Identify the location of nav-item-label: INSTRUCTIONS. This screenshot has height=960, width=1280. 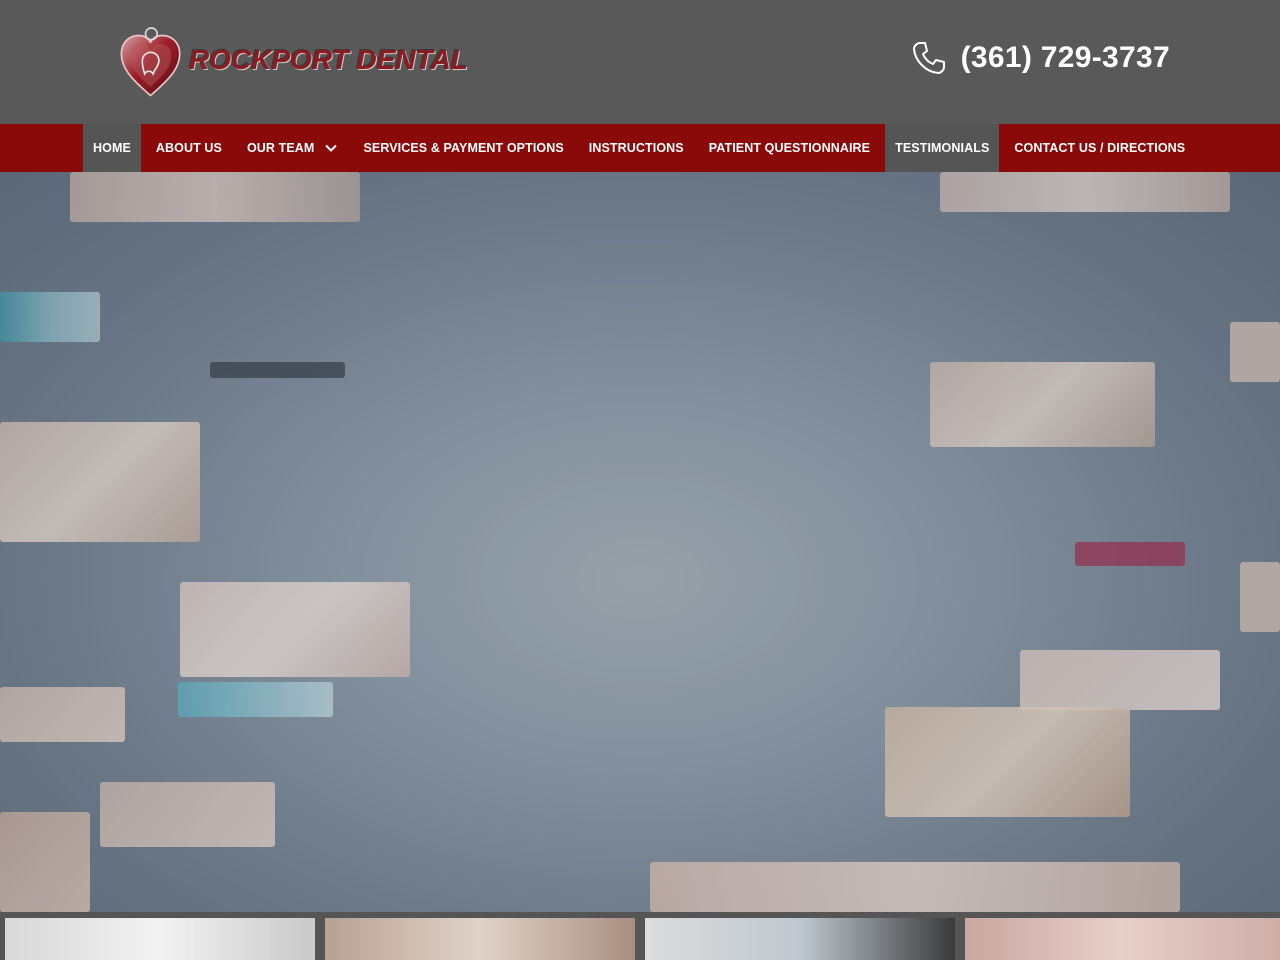
(636, 148).